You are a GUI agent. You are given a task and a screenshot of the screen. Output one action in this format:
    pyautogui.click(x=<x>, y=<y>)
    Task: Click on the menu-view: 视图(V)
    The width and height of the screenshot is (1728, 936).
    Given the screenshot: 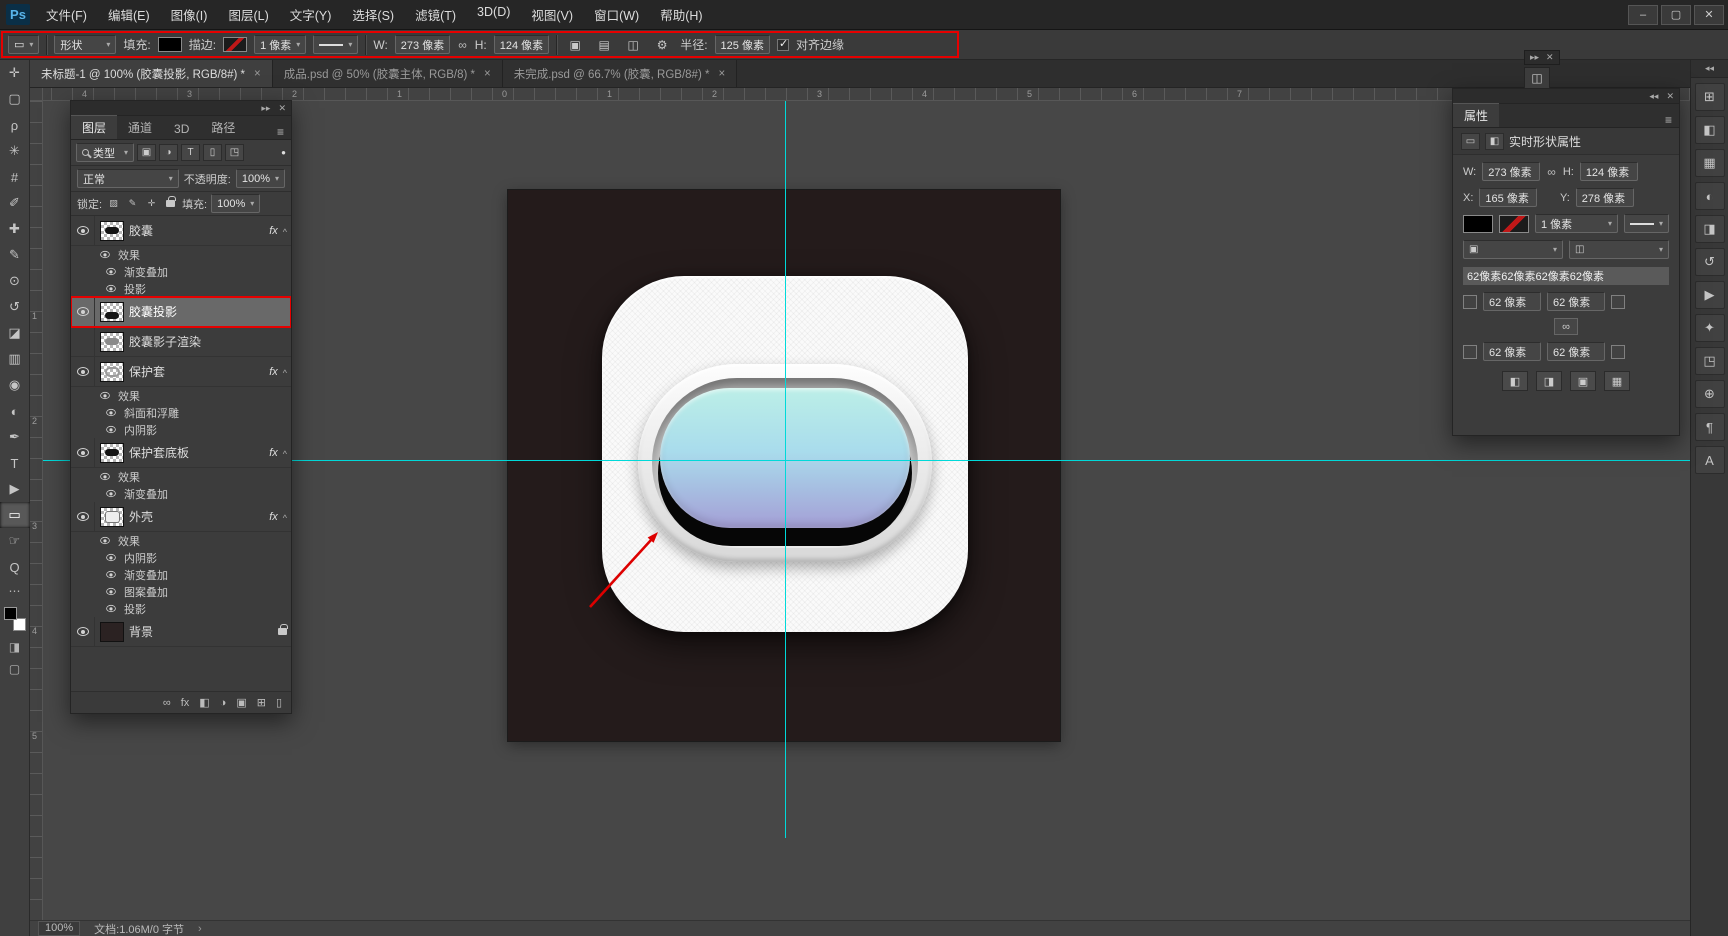 What is the action you would take?
    pyautogui.click(x=552, y=14)
    